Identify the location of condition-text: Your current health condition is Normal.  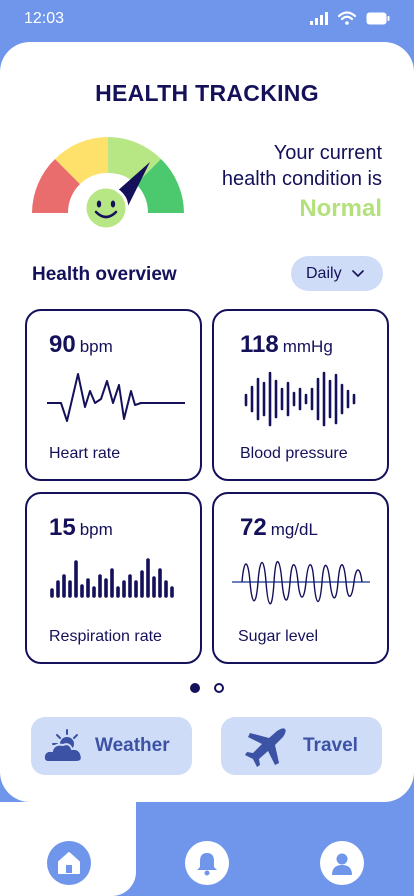
(302, 181).